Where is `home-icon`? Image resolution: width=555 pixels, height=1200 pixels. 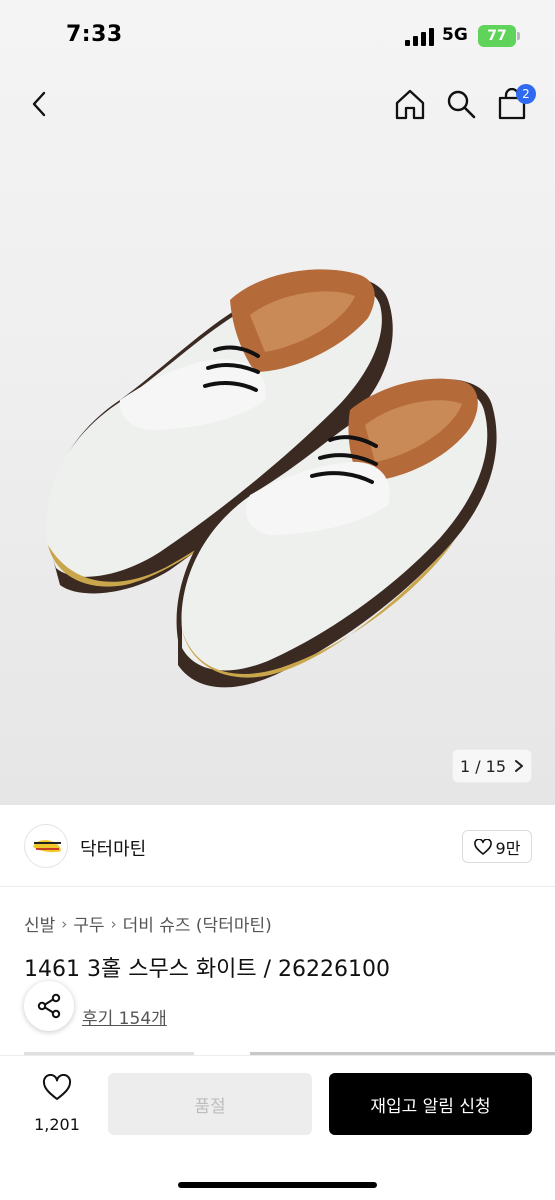 home-icon is located at coordinates (410, 104).